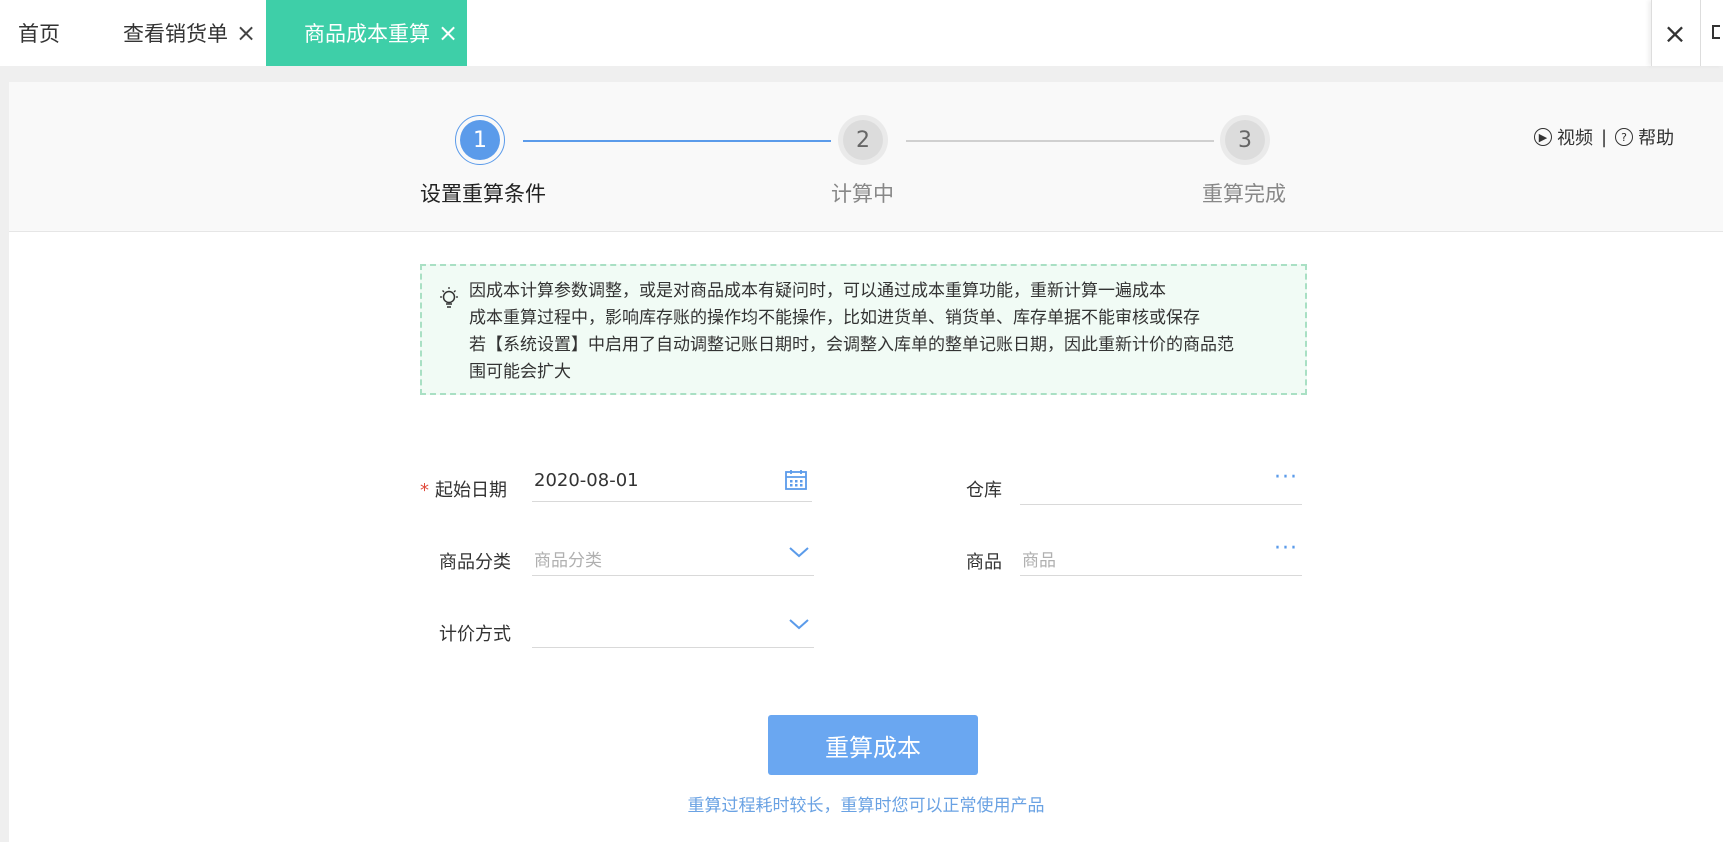 The width and height of the screenshot is (1723, 842). I want to click on warehouse-input: ···, so click(1161, 484).